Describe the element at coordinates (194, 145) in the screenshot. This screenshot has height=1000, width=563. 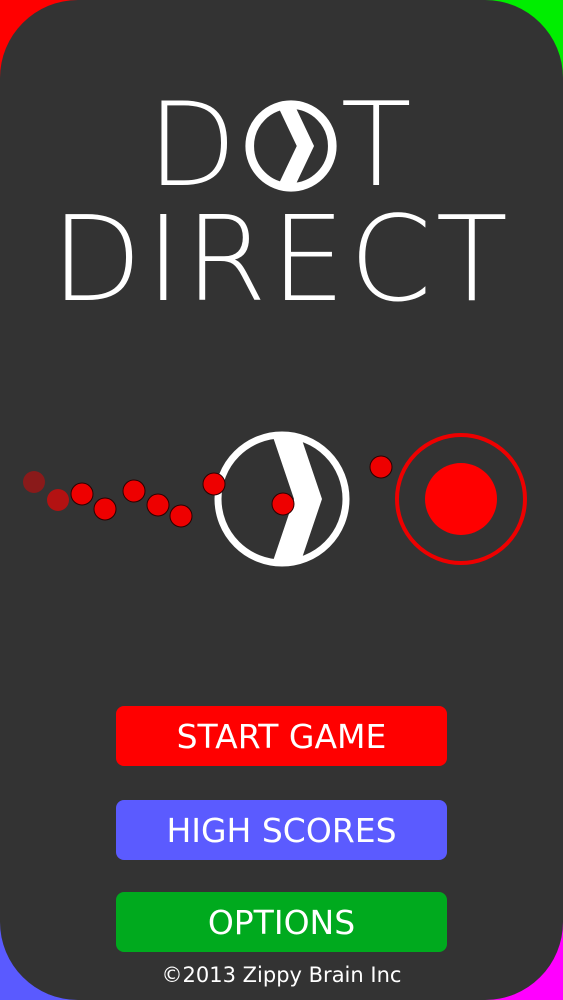
I see `title-letter-d: D` at that location.